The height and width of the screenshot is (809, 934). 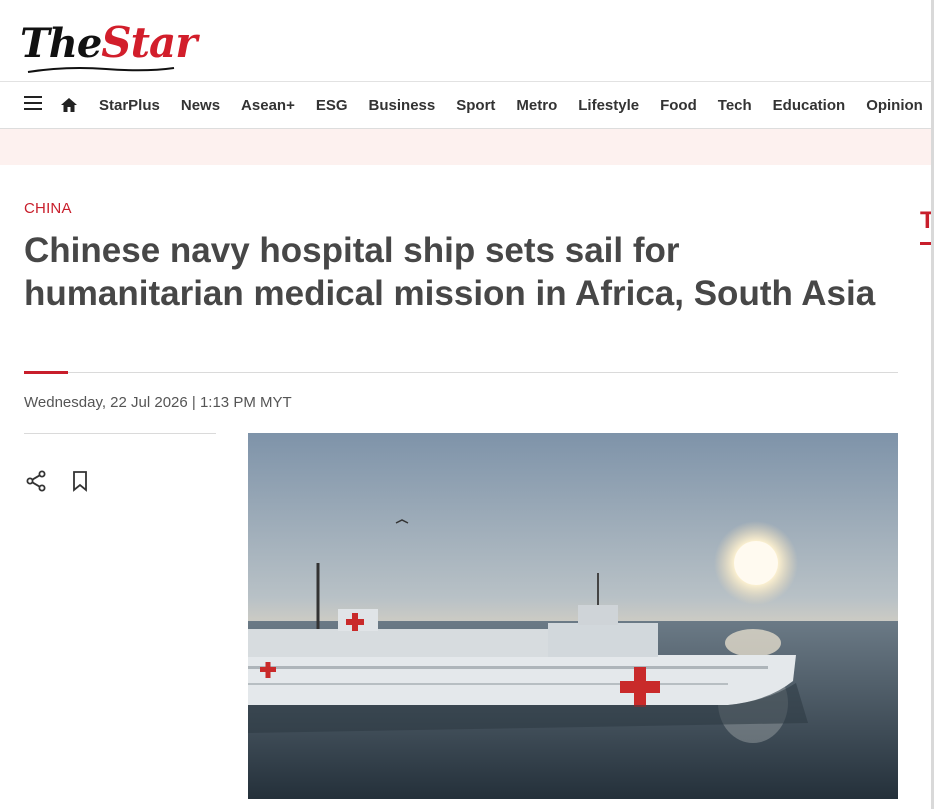 What do you see at coordinates (735, 105) in the screenshot?
I see `nav-item-tech: Tech` at bounding box center [735, 105].